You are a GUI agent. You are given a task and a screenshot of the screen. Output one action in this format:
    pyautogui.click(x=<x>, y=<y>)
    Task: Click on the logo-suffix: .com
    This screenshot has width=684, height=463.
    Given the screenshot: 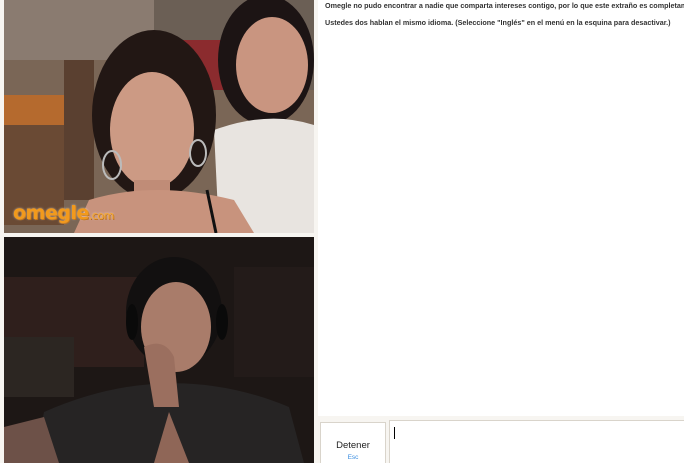 What is the action you would take?
    pyautogui.click(x=101, y=215)
    